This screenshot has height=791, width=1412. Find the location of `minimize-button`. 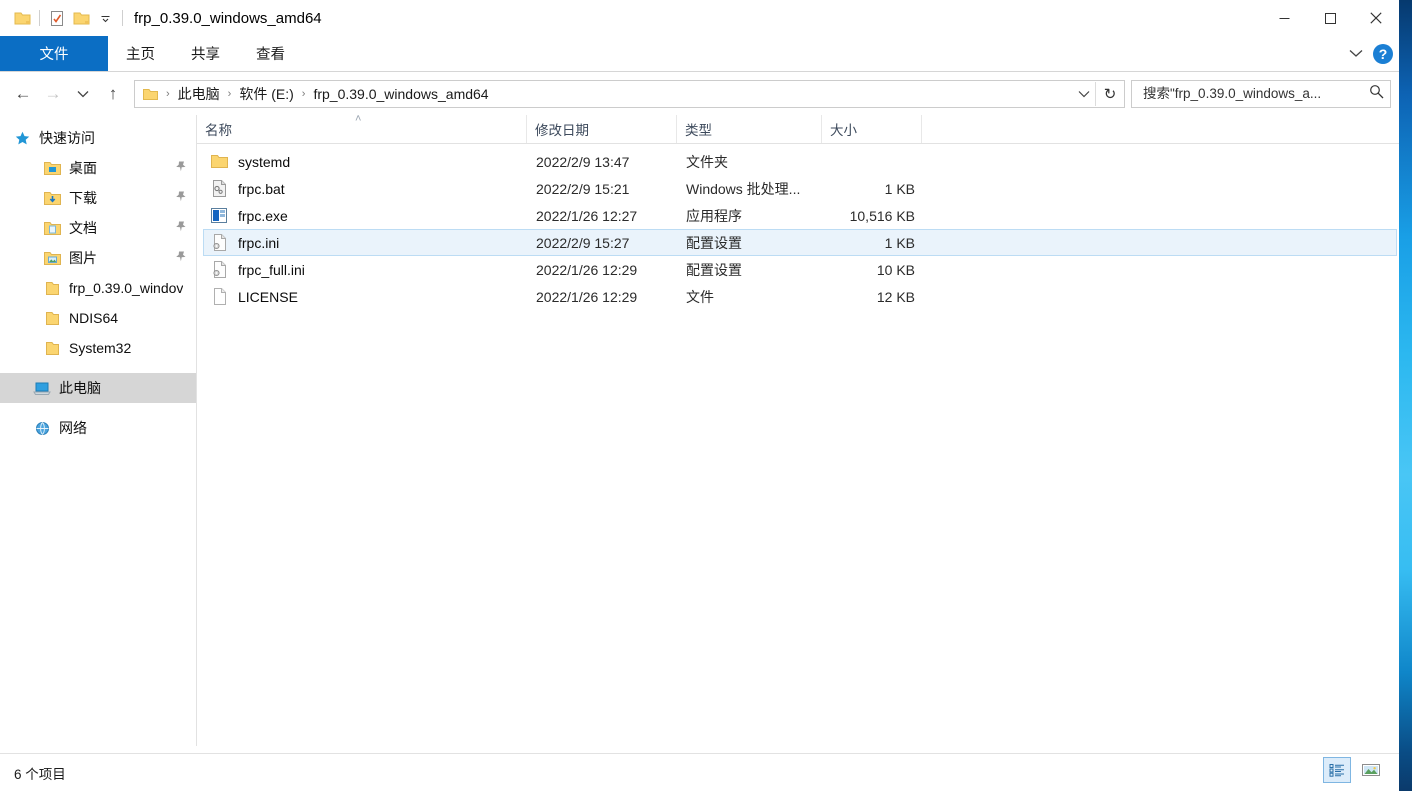

minimize-button is located at coordinates (1284, 18).